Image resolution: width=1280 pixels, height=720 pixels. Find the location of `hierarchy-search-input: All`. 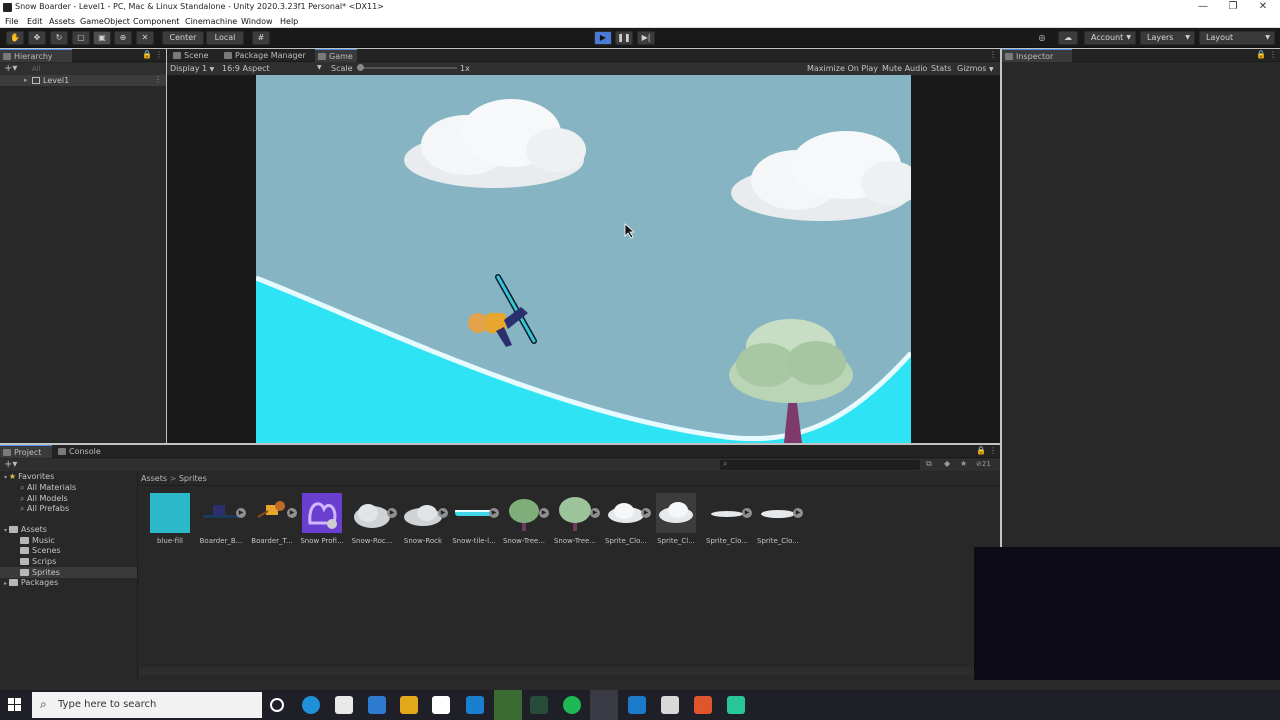

hierarchy-search-input: All is located at coordinates (36, 69).